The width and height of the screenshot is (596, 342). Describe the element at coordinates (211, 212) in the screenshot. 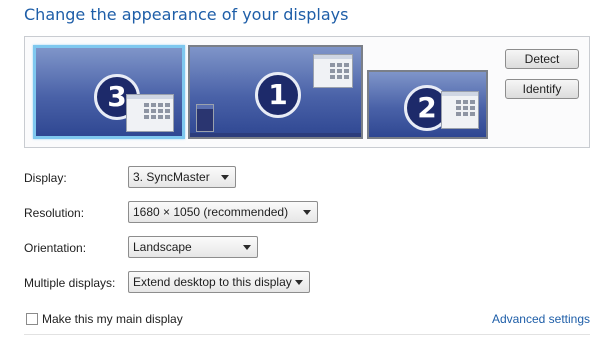

I see `resolution-select-value: 1680 × 1050 (recommended)` at that location.